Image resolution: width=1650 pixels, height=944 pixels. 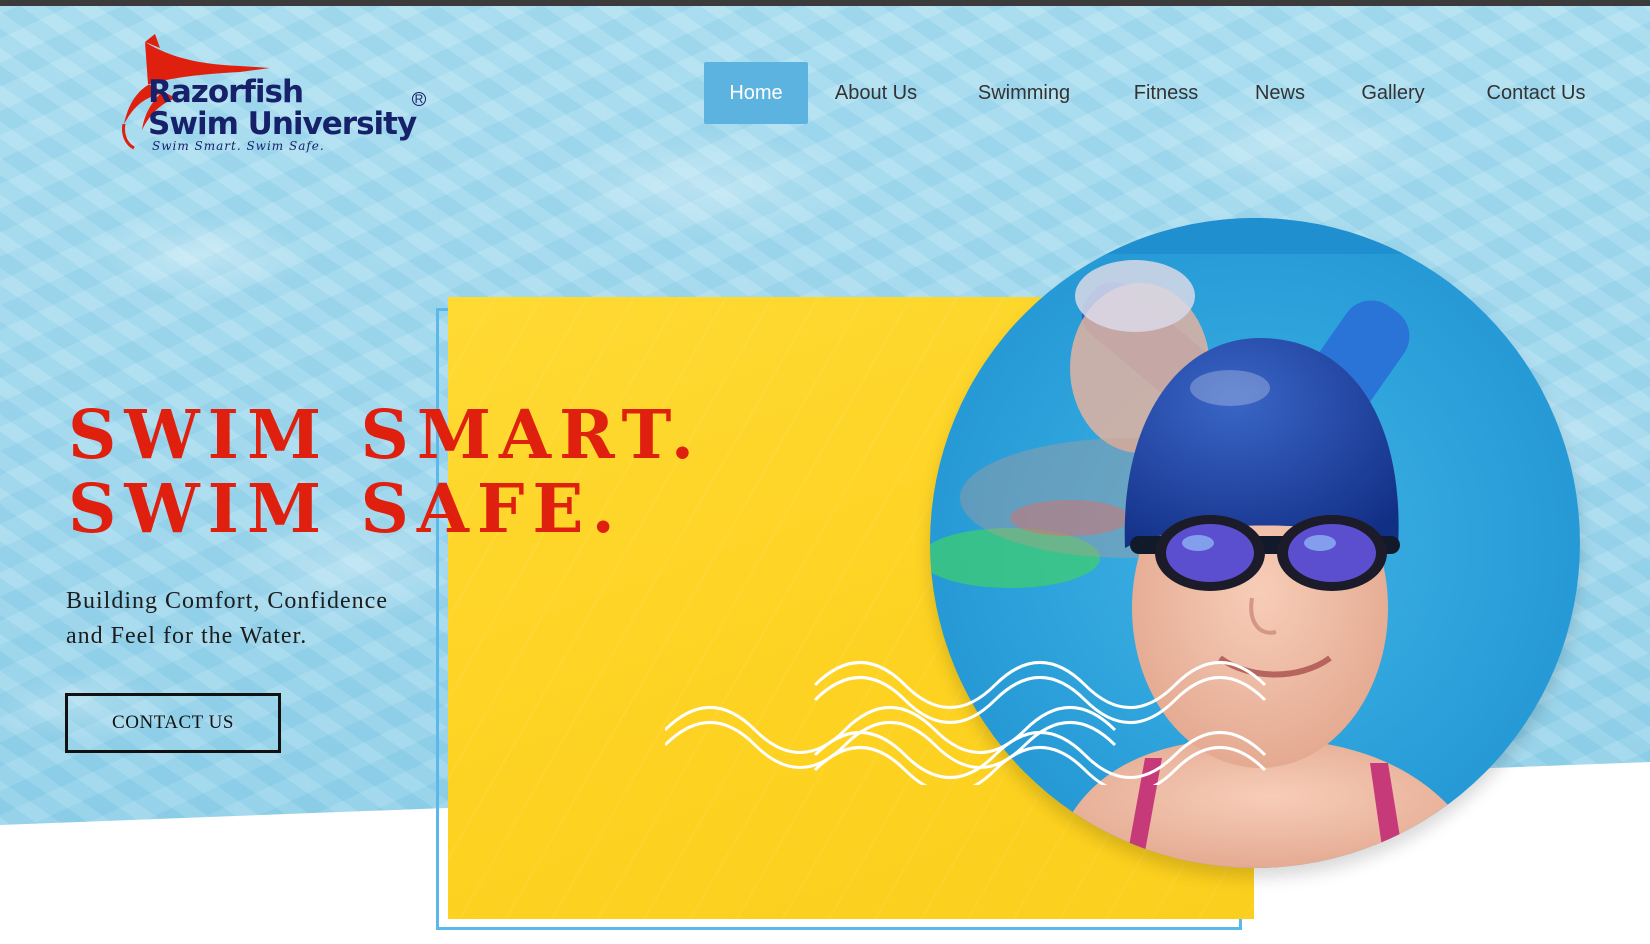 What do you see at coordinates (173, 723) in the screenshot?
I see `contact-us-button: CONTACT US` at bounding box center [173, 723].